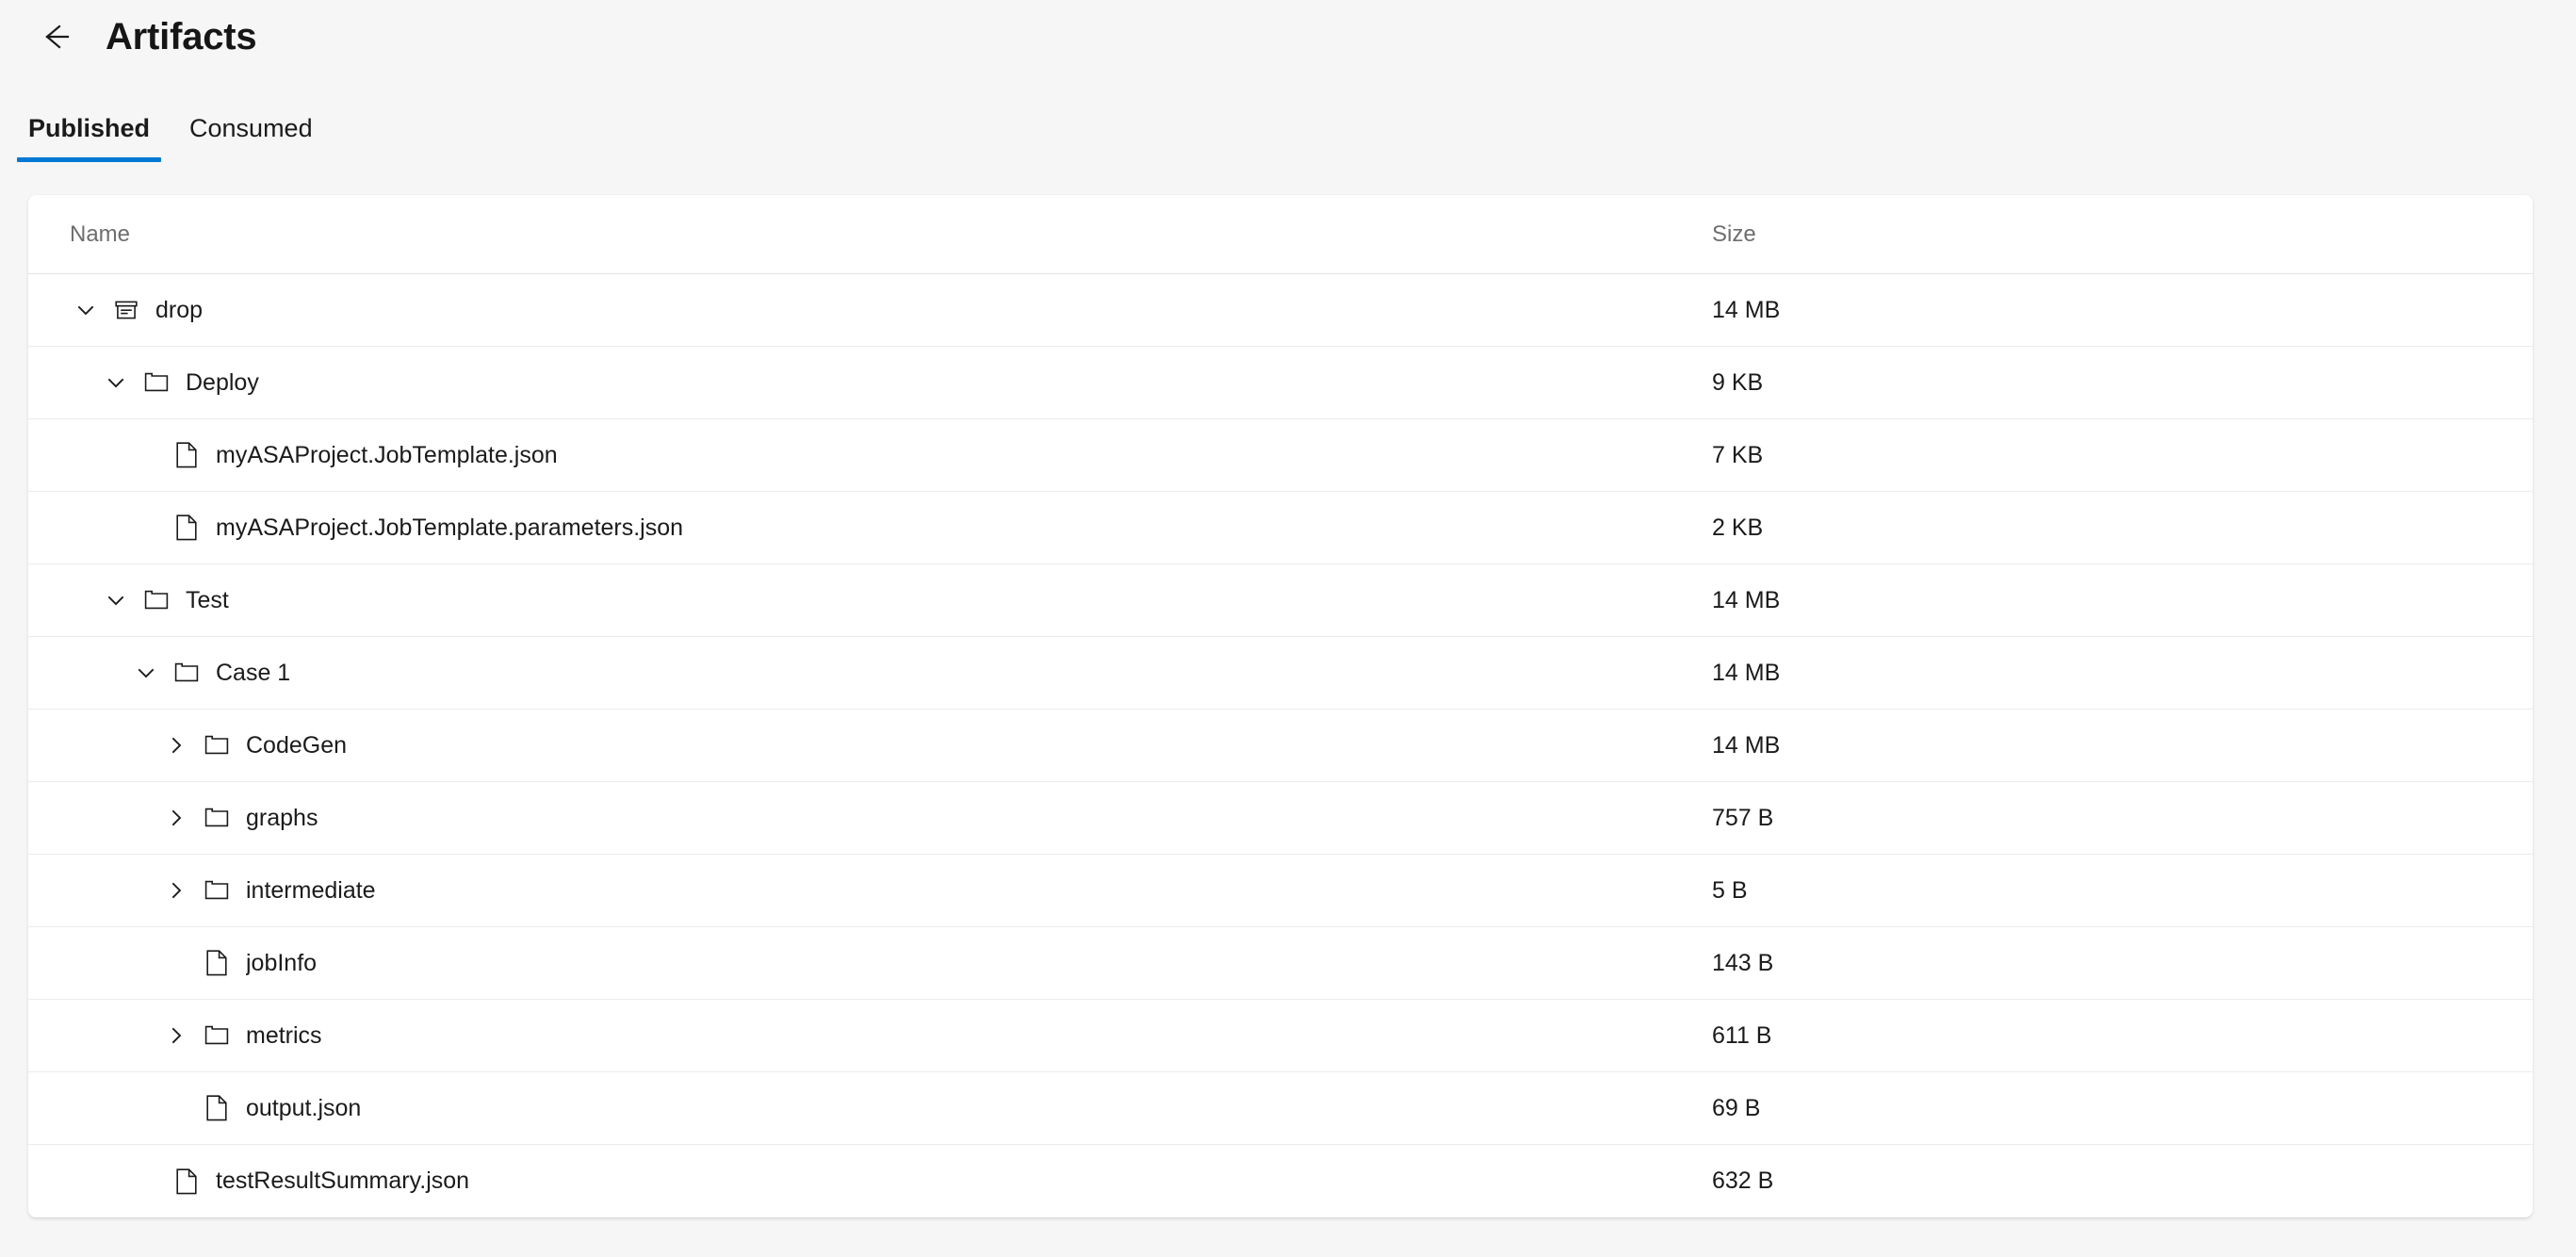 The image size is (2576, 1257). Describe the element at coordinates (450, 527) in the screenshot. I see `item-label: myASAProject.JobTemplate.parameters.json` at that location.